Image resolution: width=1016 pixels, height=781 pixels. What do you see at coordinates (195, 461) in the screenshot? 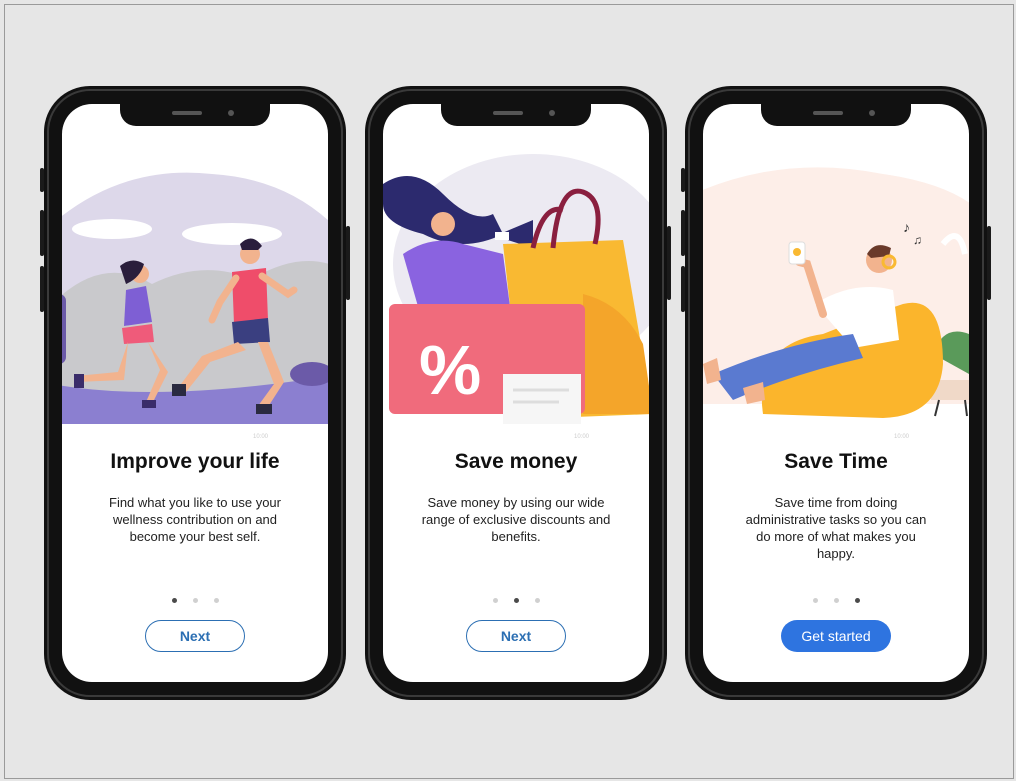
I see `onboarding-title: Improve your life` at bounding box center [195, 461].